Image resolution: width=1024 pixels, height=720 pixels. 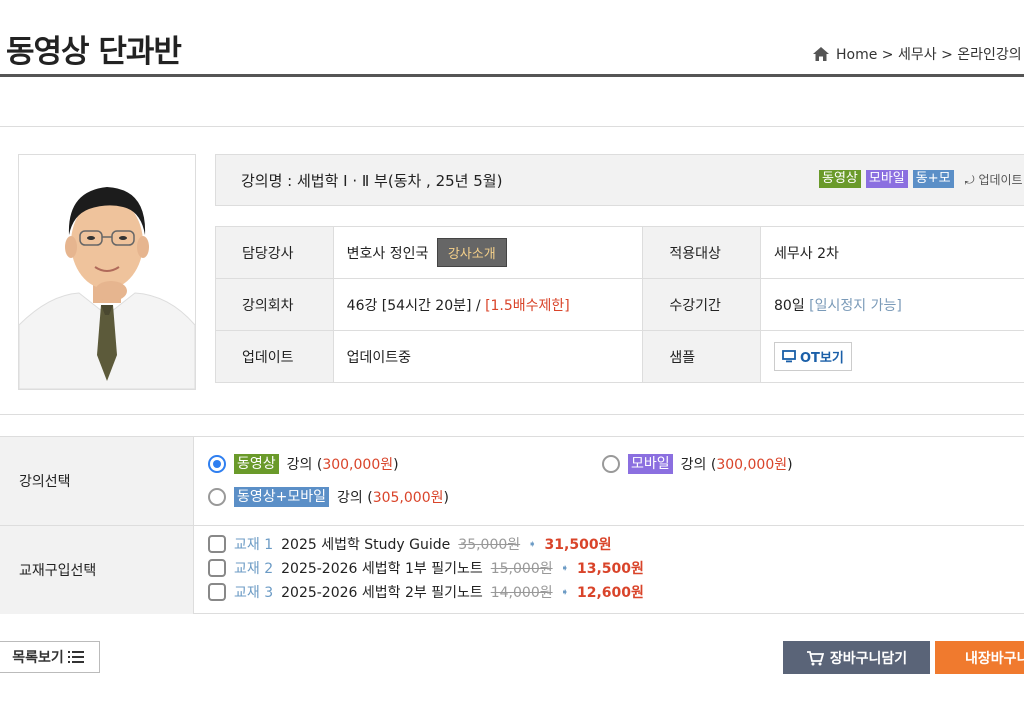 What do you see at coordinates (489, 545) in the screenshot?
I see `book-original-price: 35,000원` at bounding box center [489, 545].